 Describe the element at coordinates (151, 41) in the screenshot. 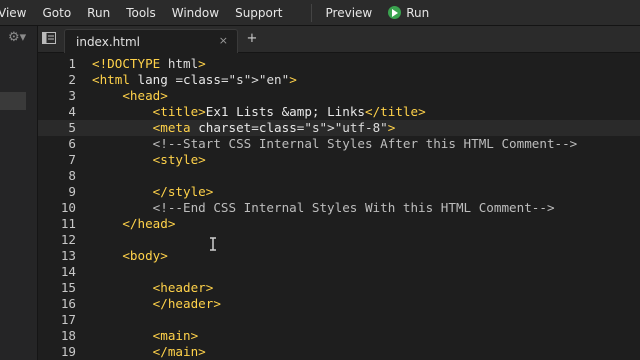

I see `tab-index-html: index.html ×` at that location.